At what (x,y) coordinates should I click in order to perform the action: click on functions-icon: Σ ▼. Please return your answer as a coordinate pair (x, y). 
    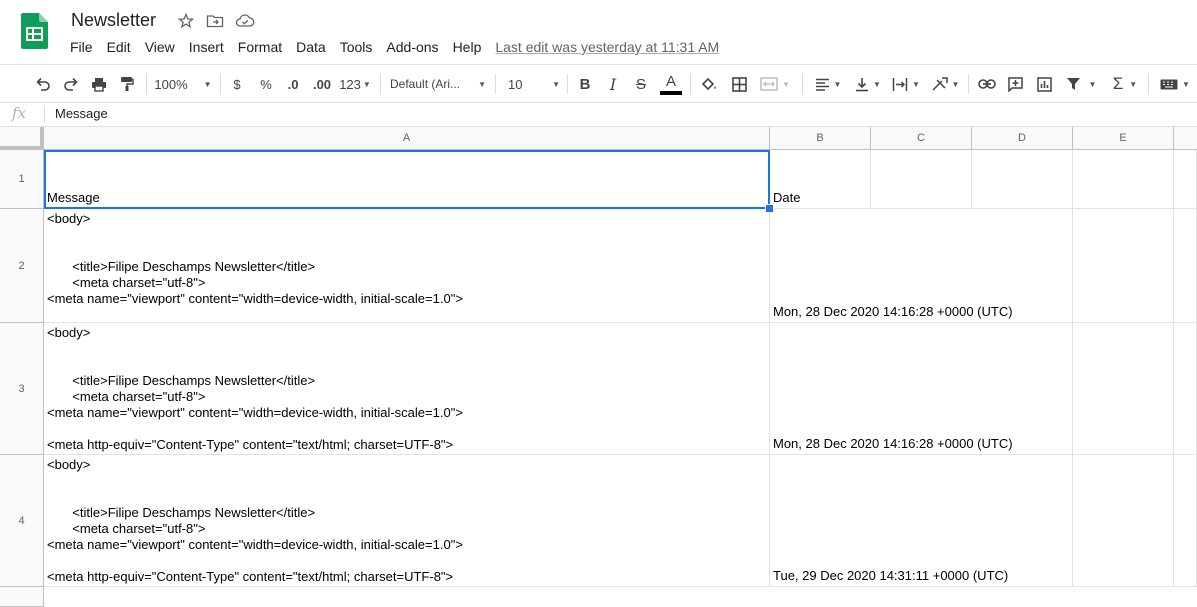
    Looking at the image, I should click on (1125, 84).